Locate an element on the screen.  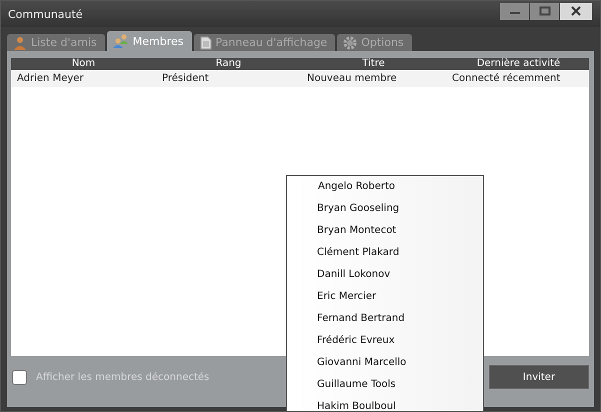
list-item: Fernand Bertrand is located at coordinates (385, 320).